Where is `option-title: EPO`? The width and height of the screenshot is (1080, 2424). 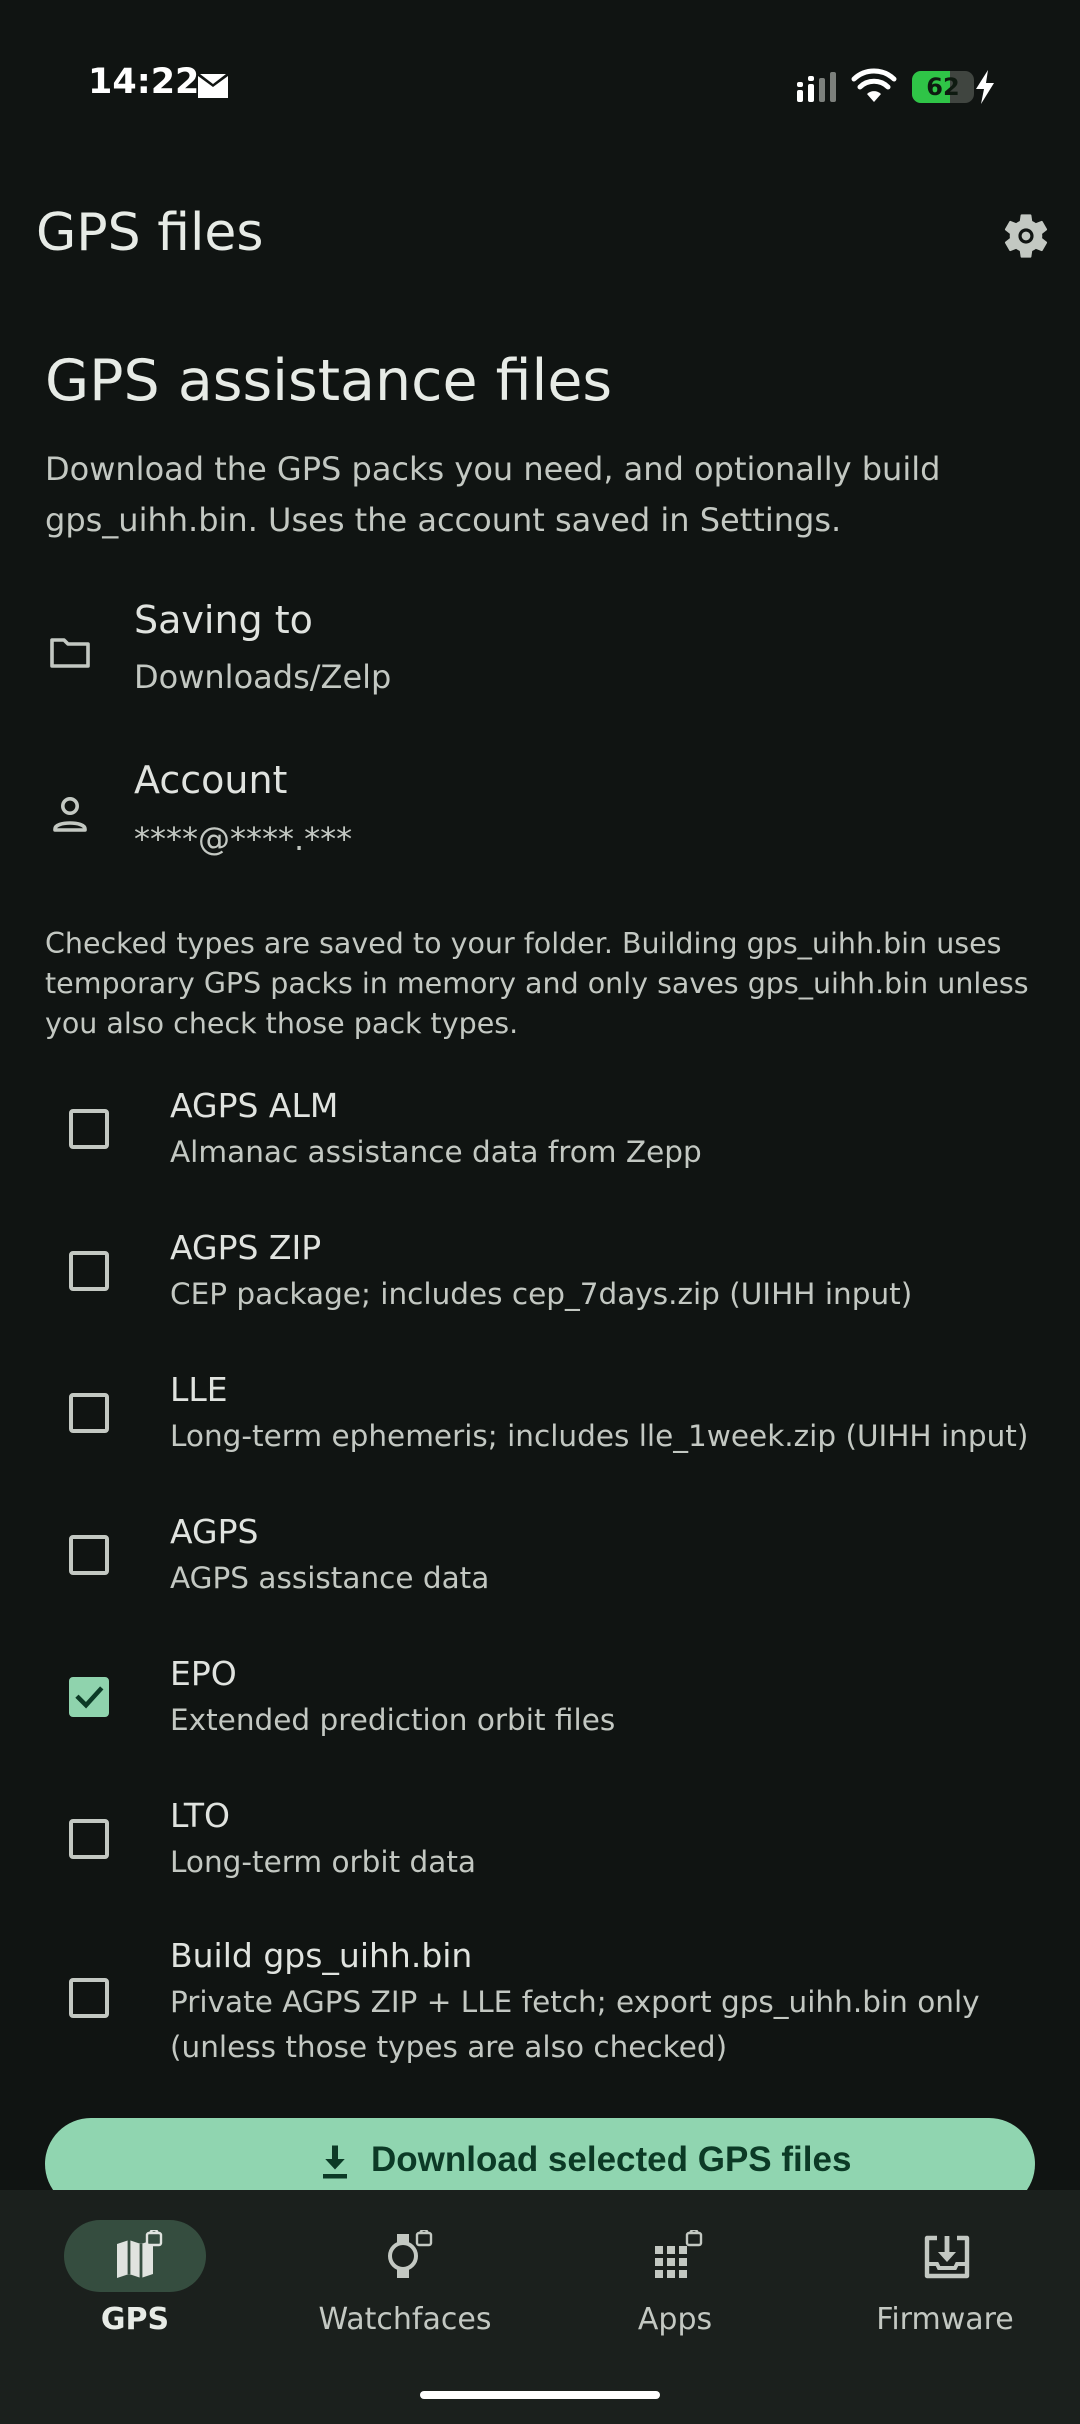
option-title: EPO is located at coordinates (203, 1673).